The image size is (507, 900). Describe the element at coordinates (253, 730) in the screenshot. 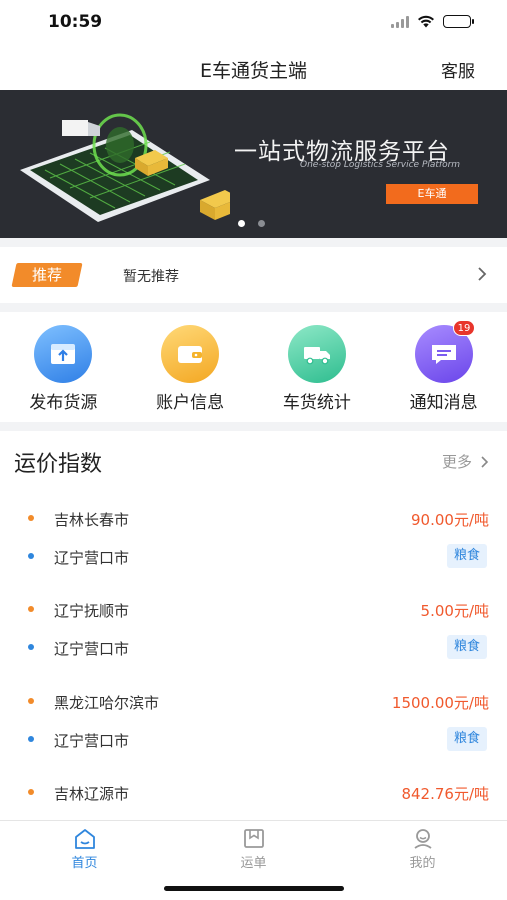

I see `route-item: 黑龙江哈尔滨市 1500.00元/吨 辽宁营口市 粮食` at that location.